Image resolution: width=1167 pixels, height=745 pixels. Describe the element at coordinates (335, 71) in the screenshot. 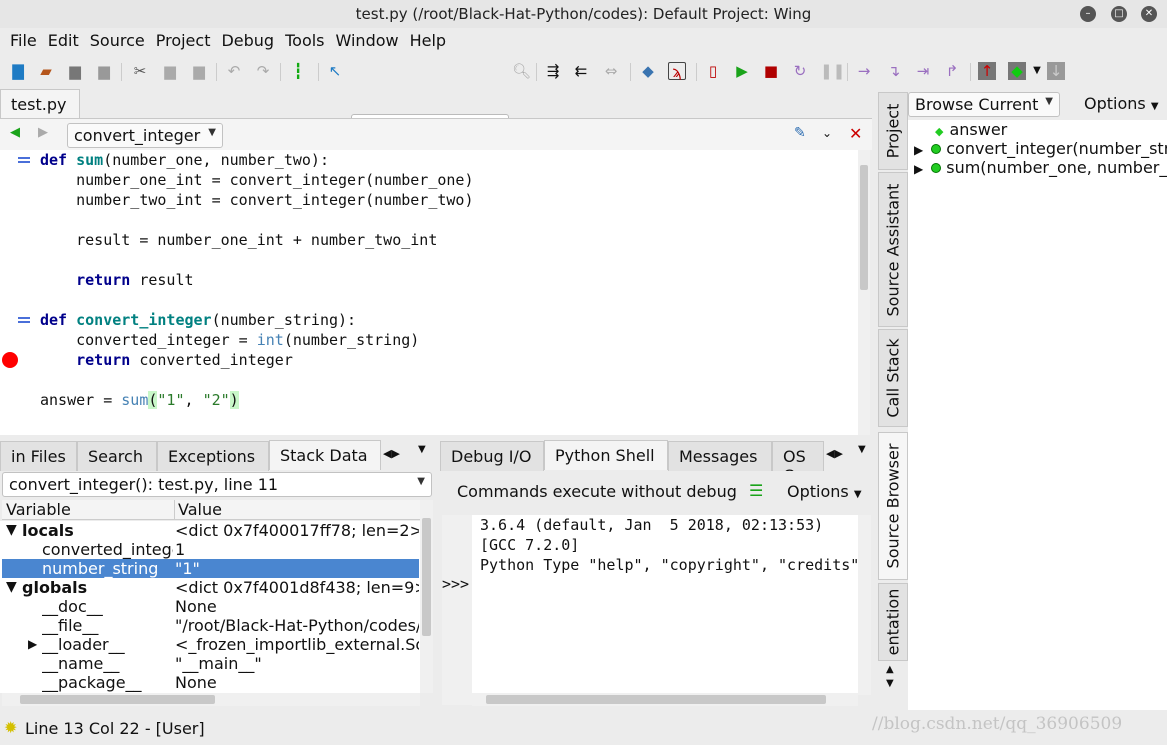

I see `select-pointer-icon: ↖` at that location.